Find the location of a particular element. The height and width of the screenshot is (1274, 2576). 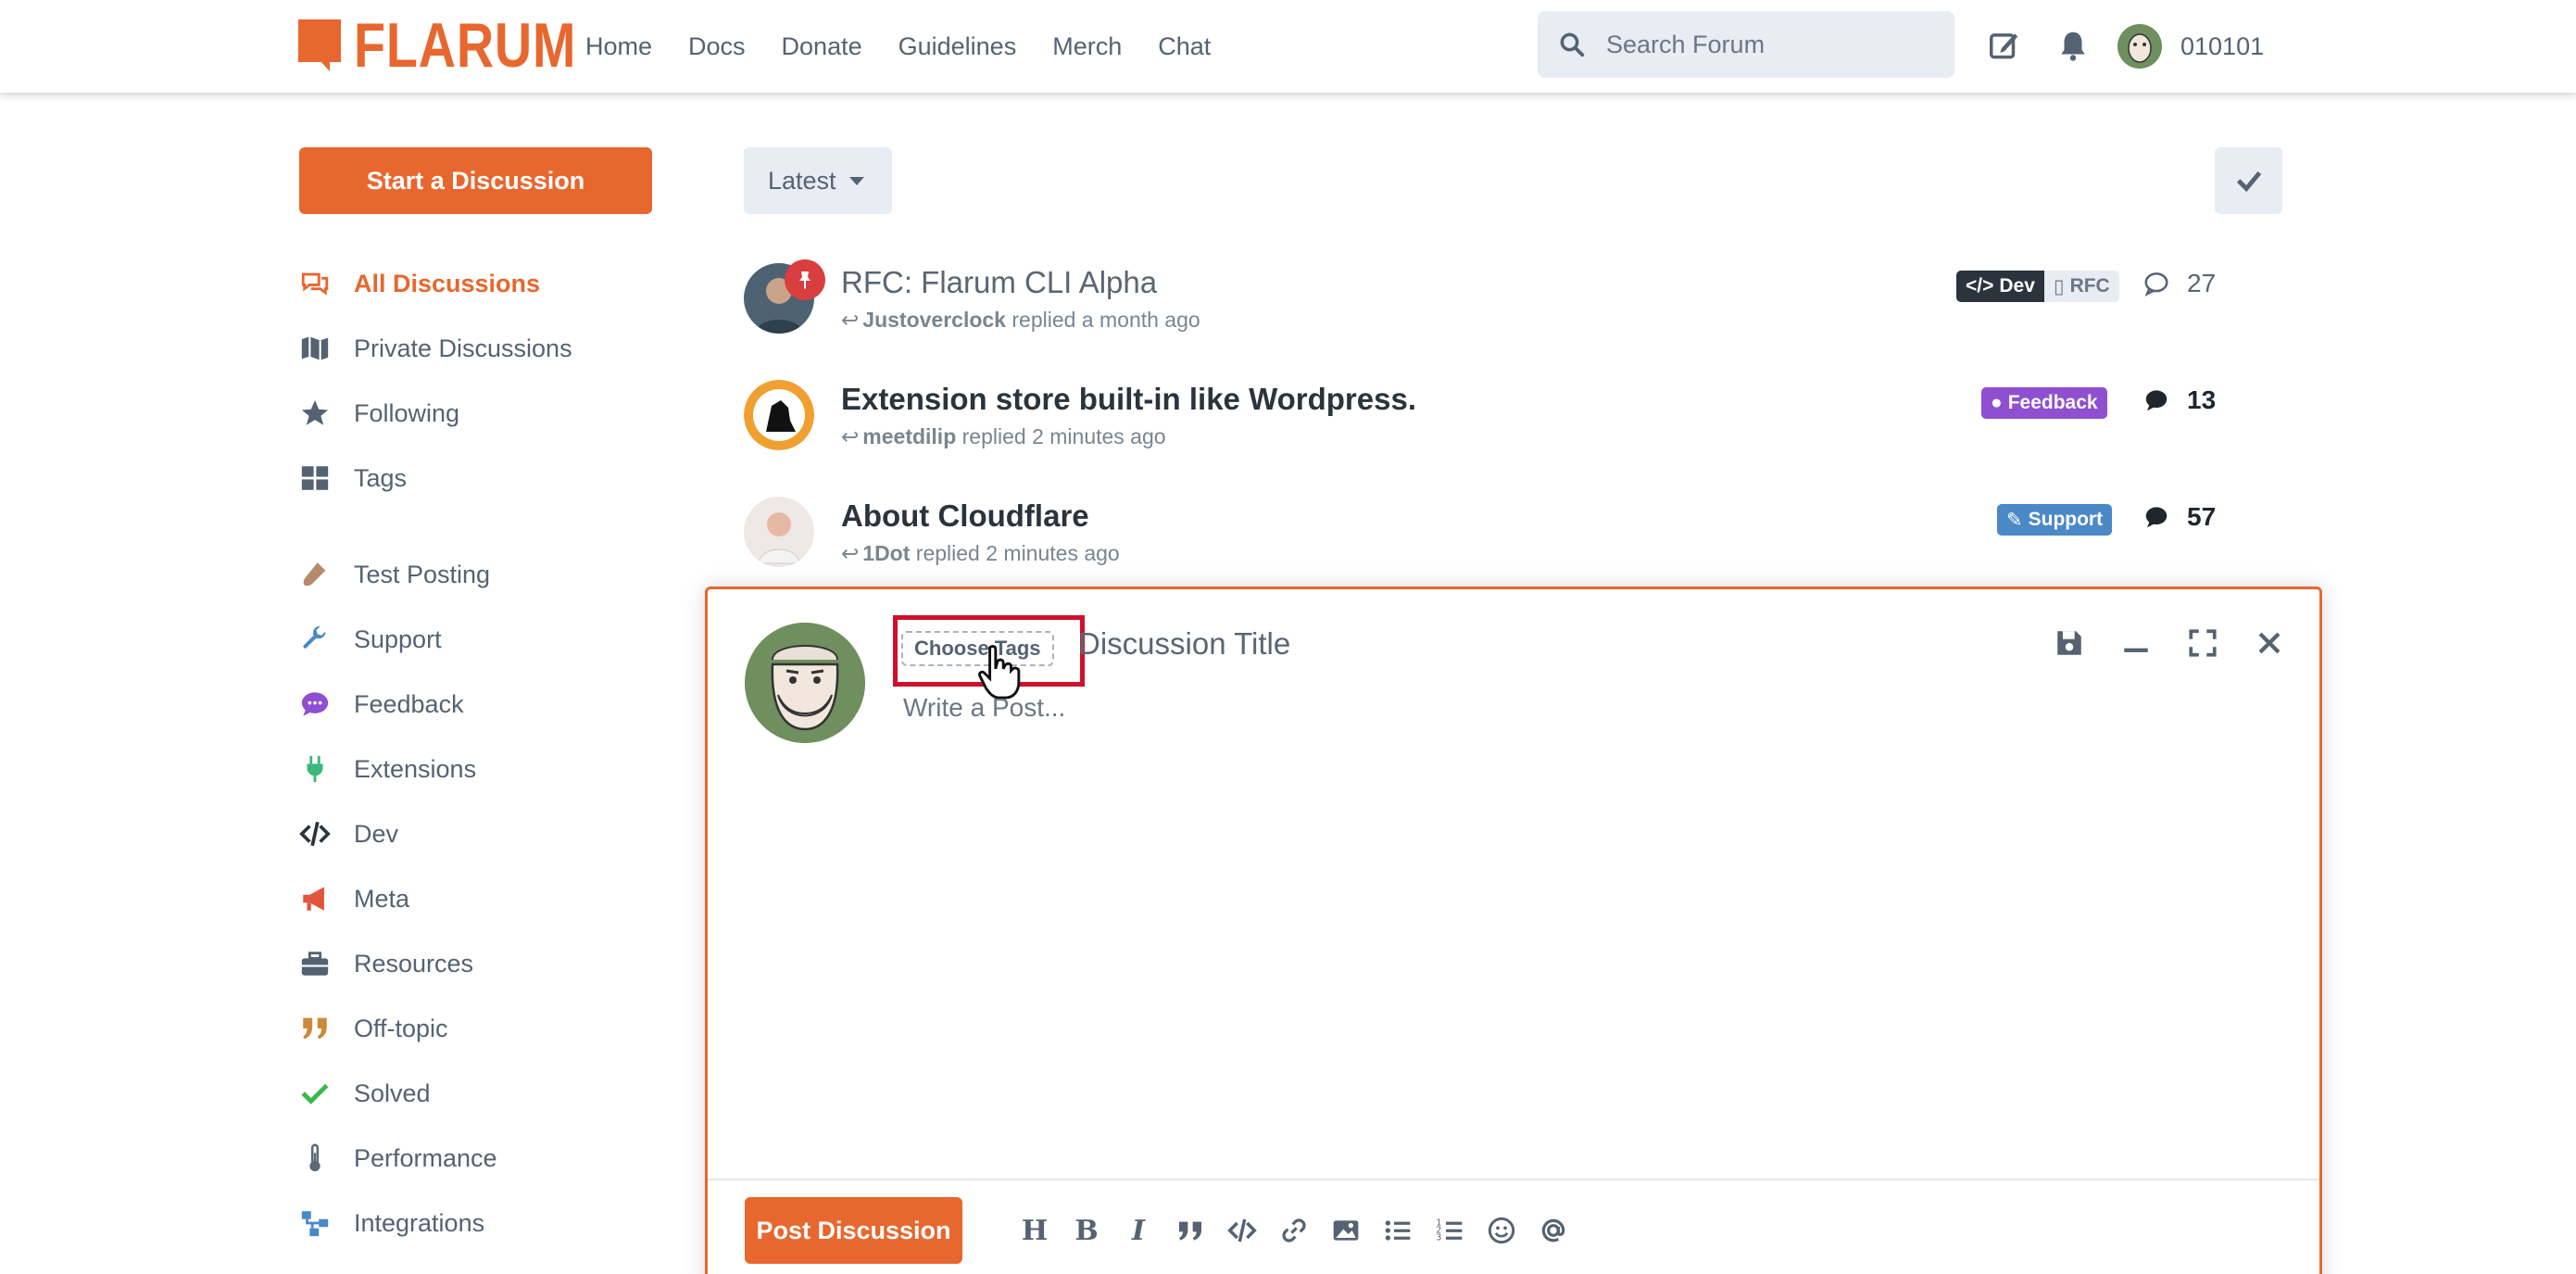

sidebar-item-feedback: Feedback is located at coordinates (381, 704).